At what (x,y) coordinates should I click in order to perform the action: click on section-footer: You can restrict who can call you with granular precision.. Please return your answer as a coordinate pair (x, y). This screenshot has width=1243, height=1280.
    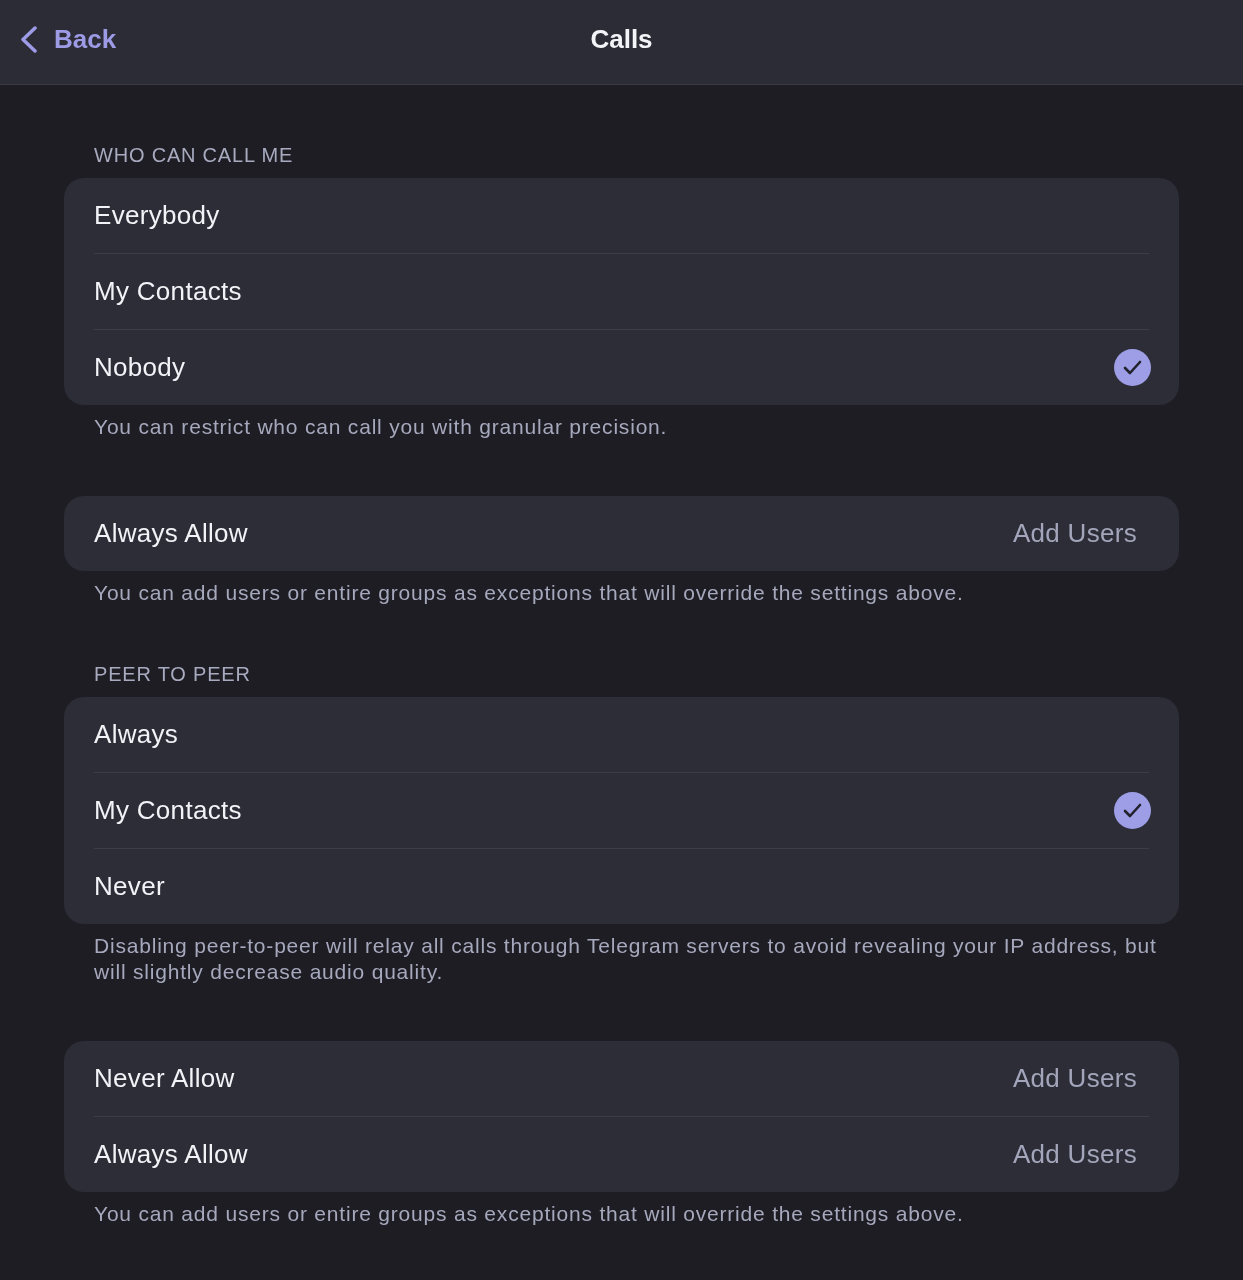
    Looking at the image, I should click on (630, 427).